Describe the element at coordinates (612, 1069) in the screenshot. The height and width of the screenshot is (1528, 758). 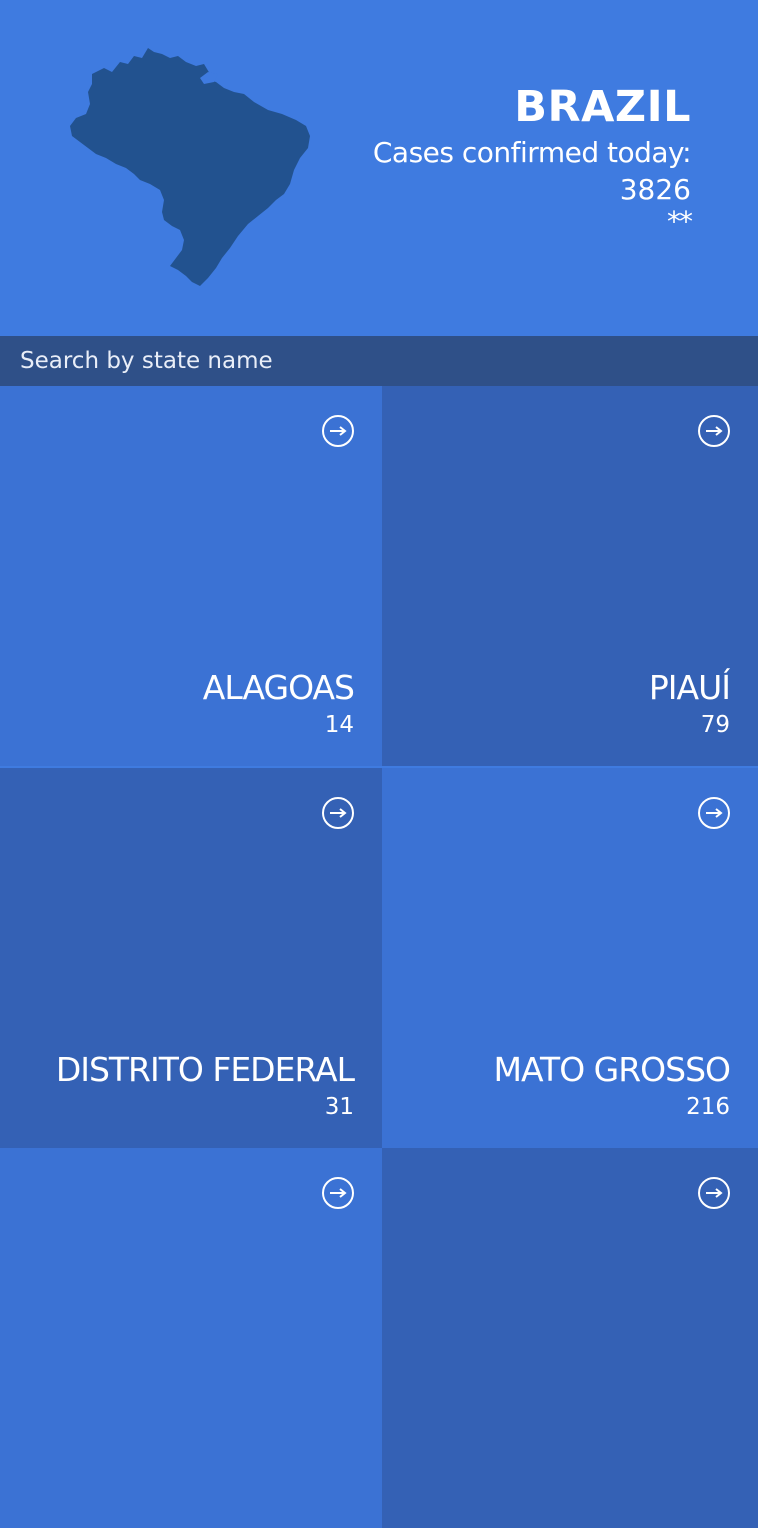
I see `state-name: MATO GROSSO` at that location.